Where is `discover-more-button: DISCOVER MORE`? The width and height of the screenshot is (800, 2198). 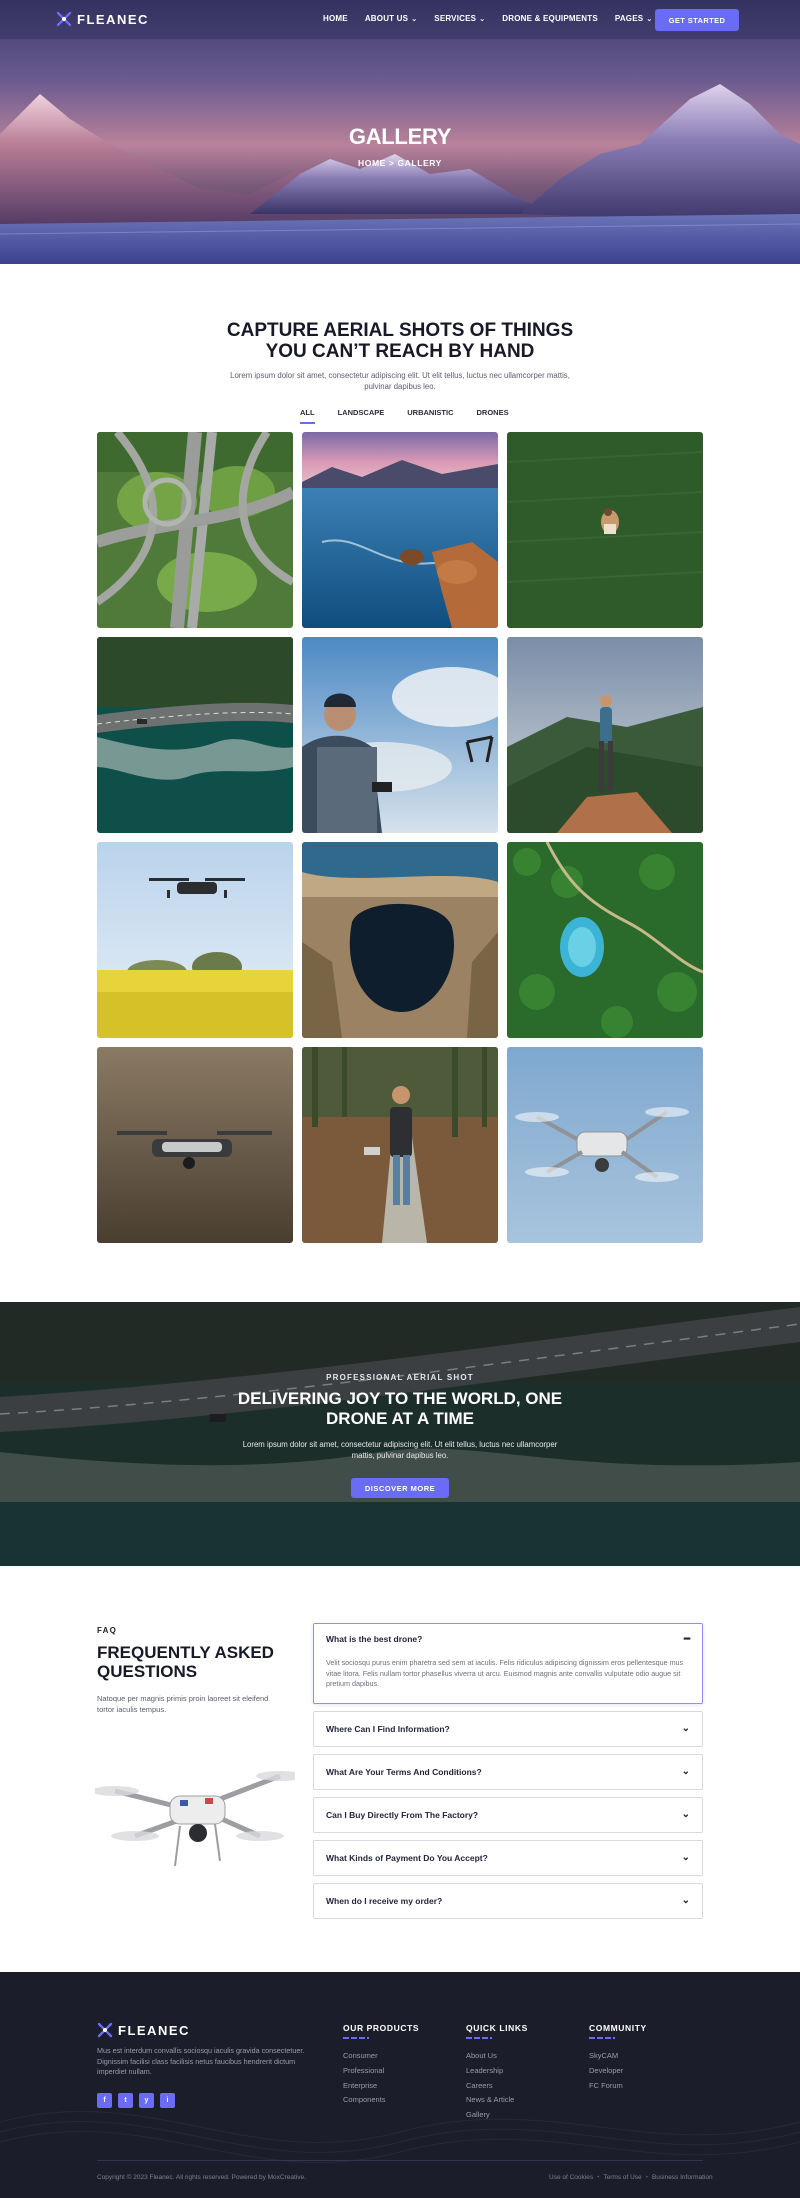
discover-more-button: DISCOVER MORE is located at coordinates (400, 1488).